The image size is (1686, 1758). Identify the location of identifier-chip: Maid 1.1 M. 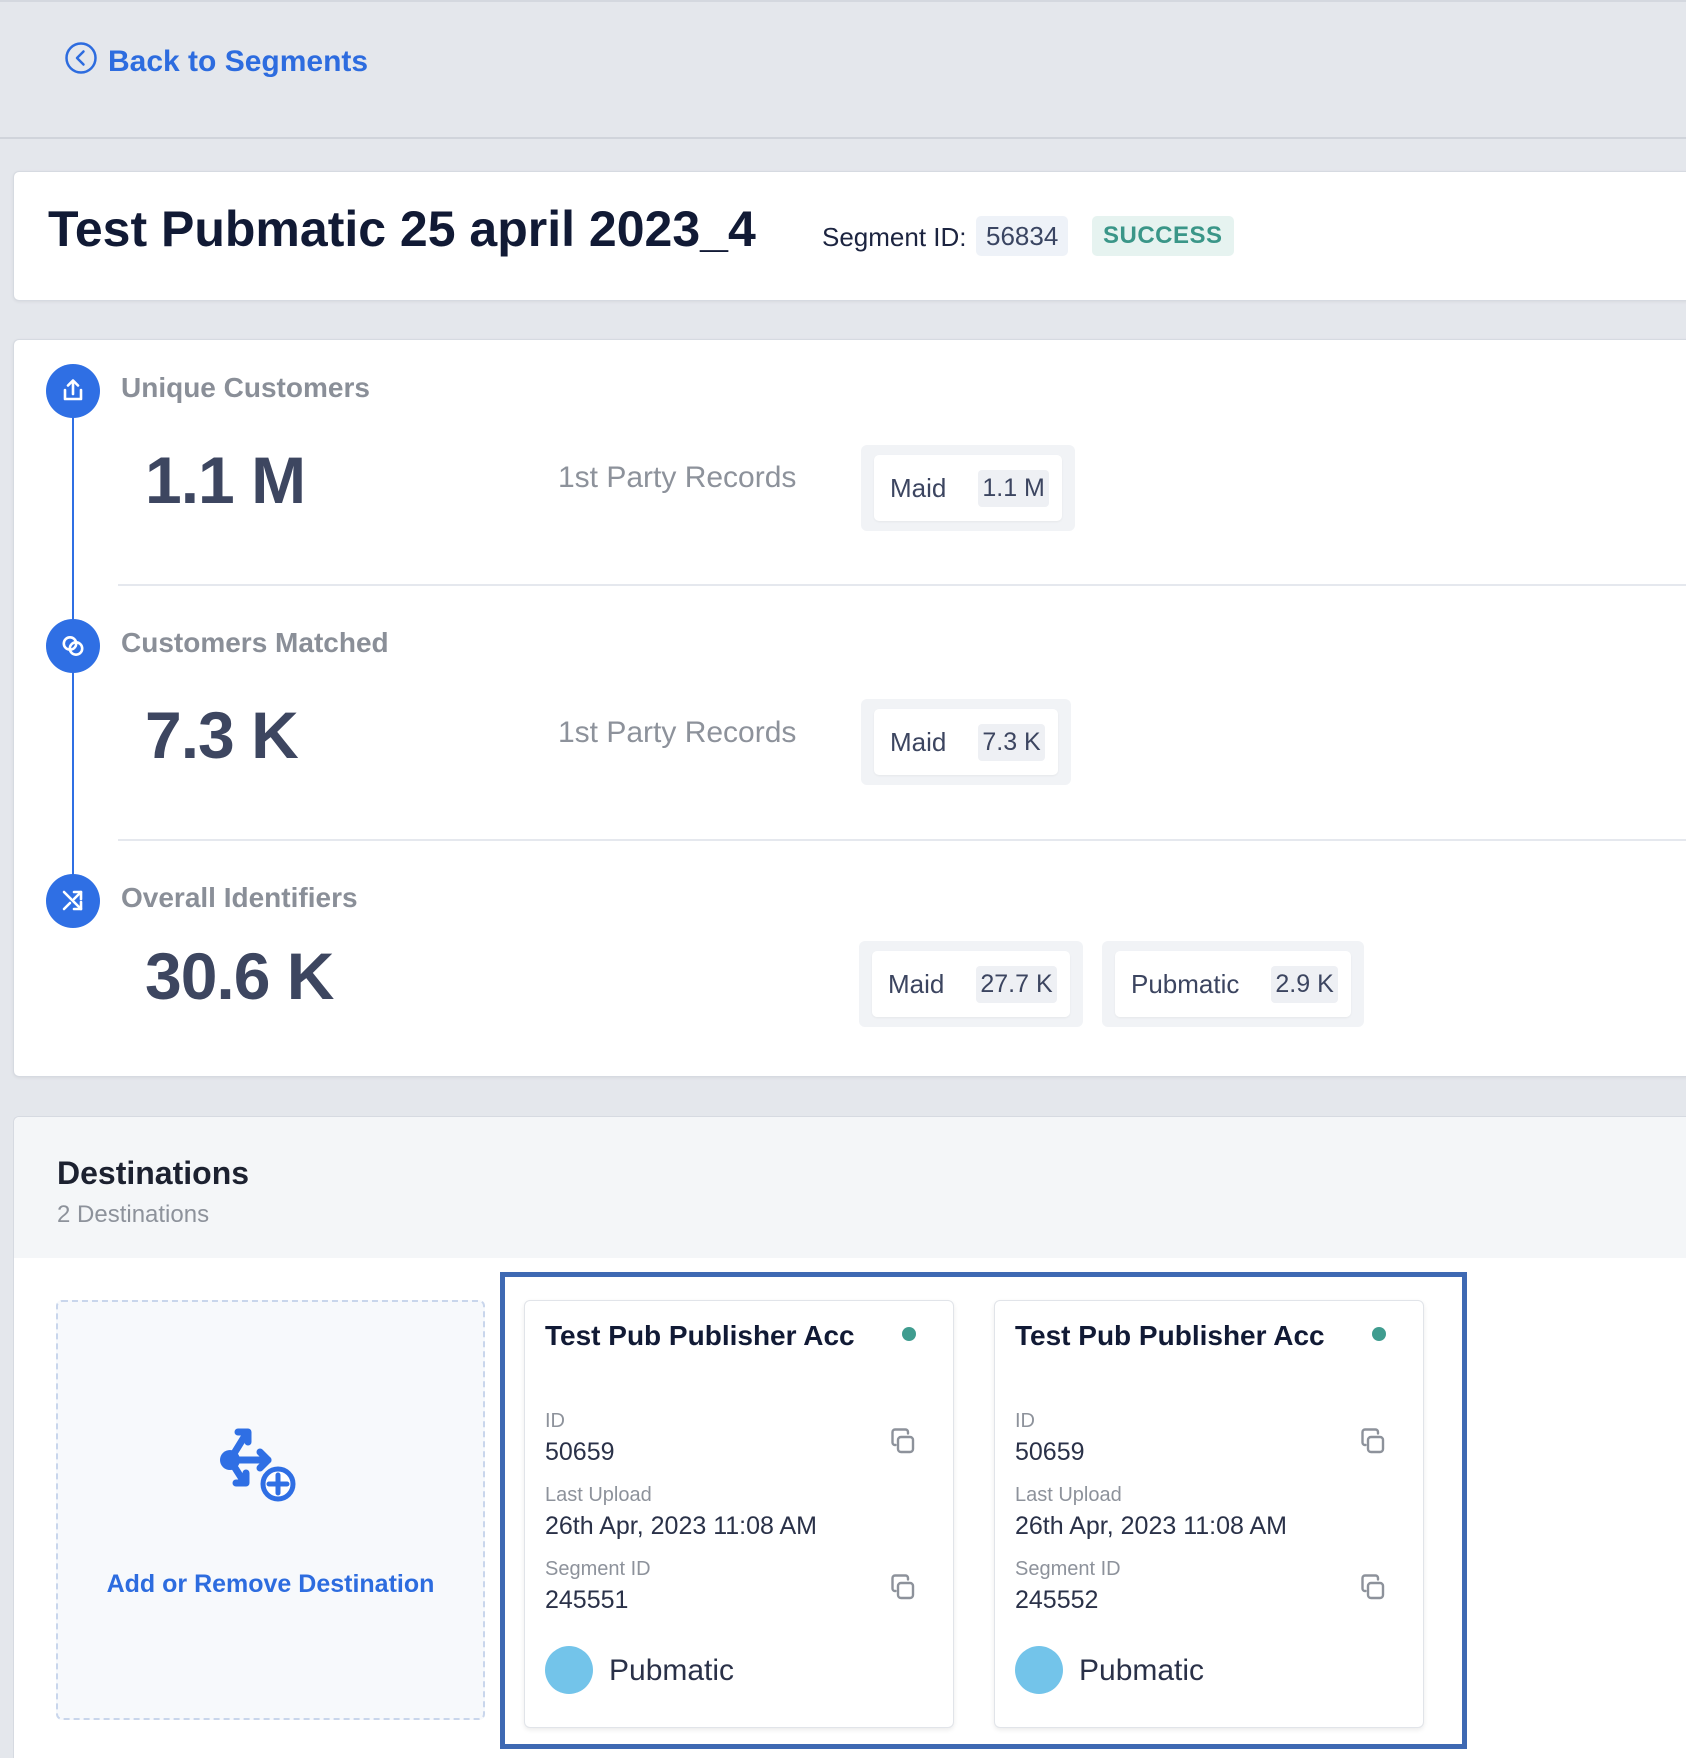
(968, 488).